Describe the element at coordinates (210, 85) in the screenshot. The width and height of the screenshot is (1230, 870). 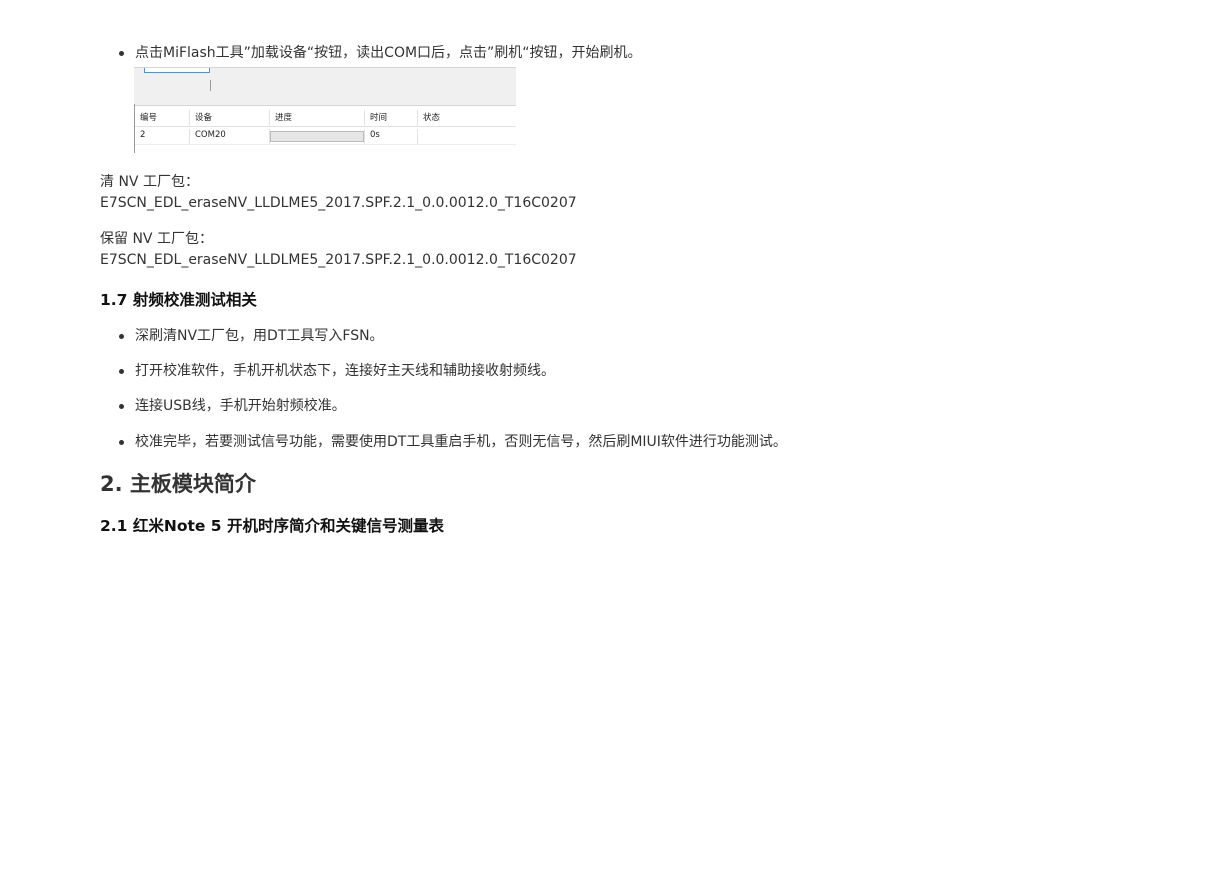
I see `toolbar-separator` at that location.